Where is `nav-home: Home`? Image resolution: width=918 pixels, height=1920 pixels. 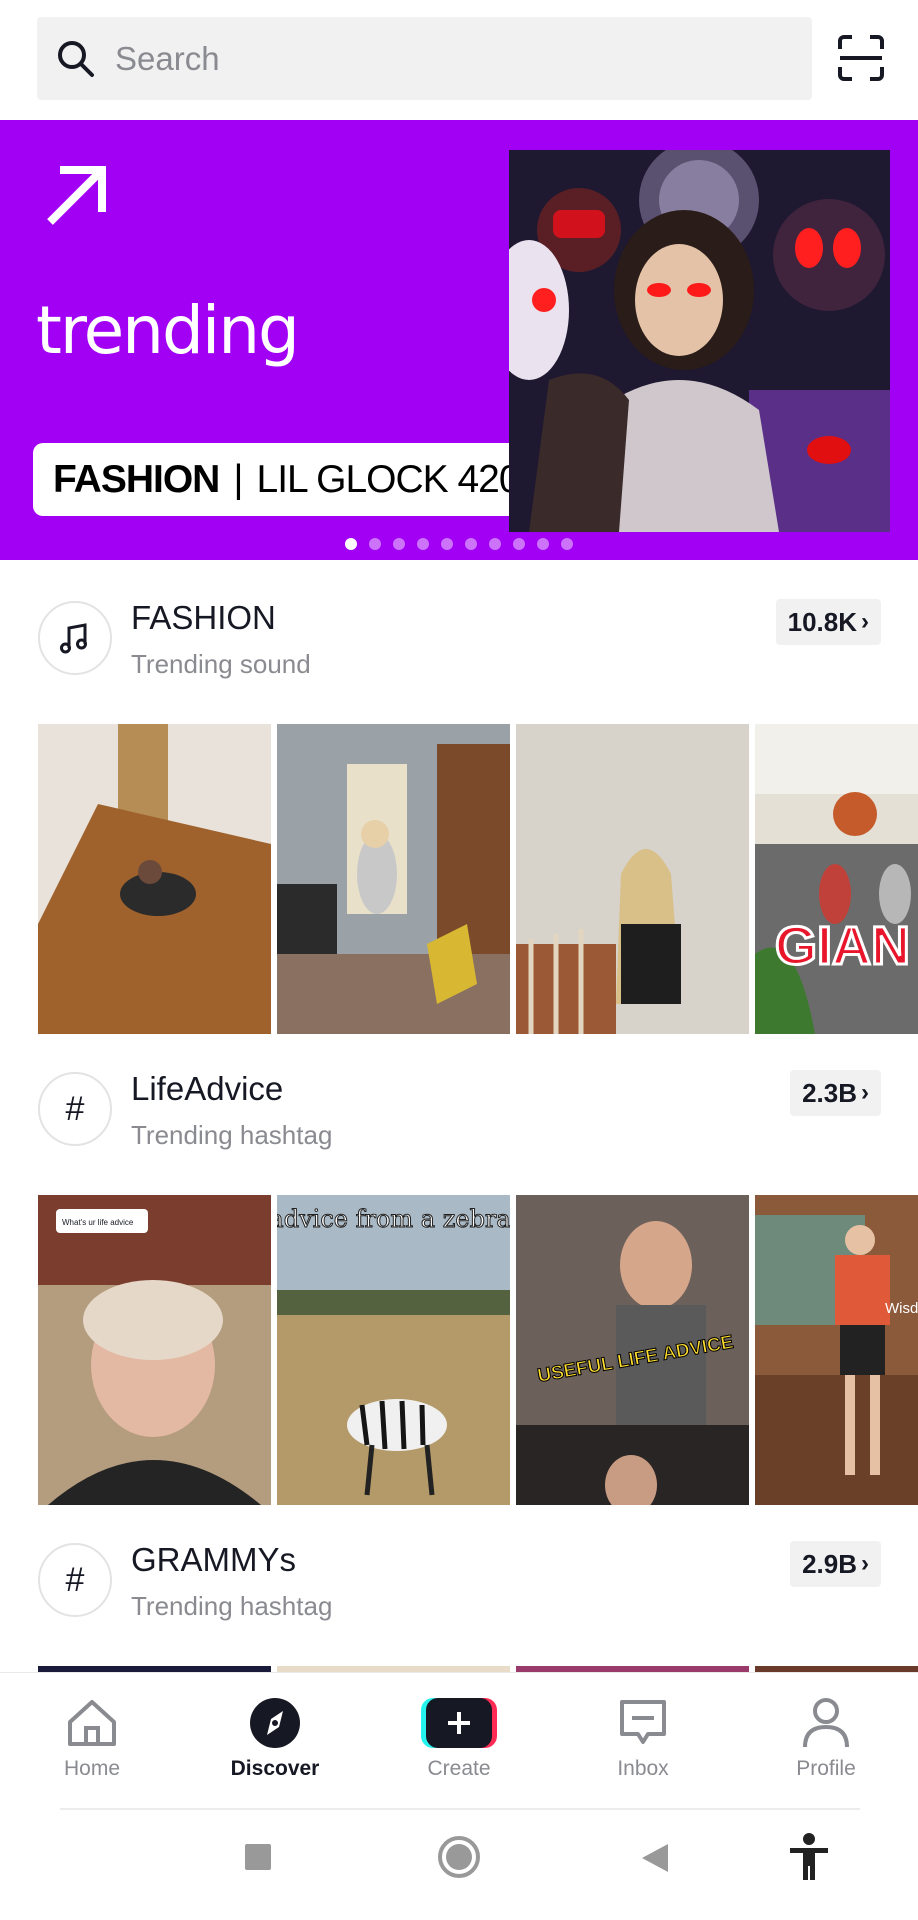
nav-home: Home is located at coordinates (92, 1742).